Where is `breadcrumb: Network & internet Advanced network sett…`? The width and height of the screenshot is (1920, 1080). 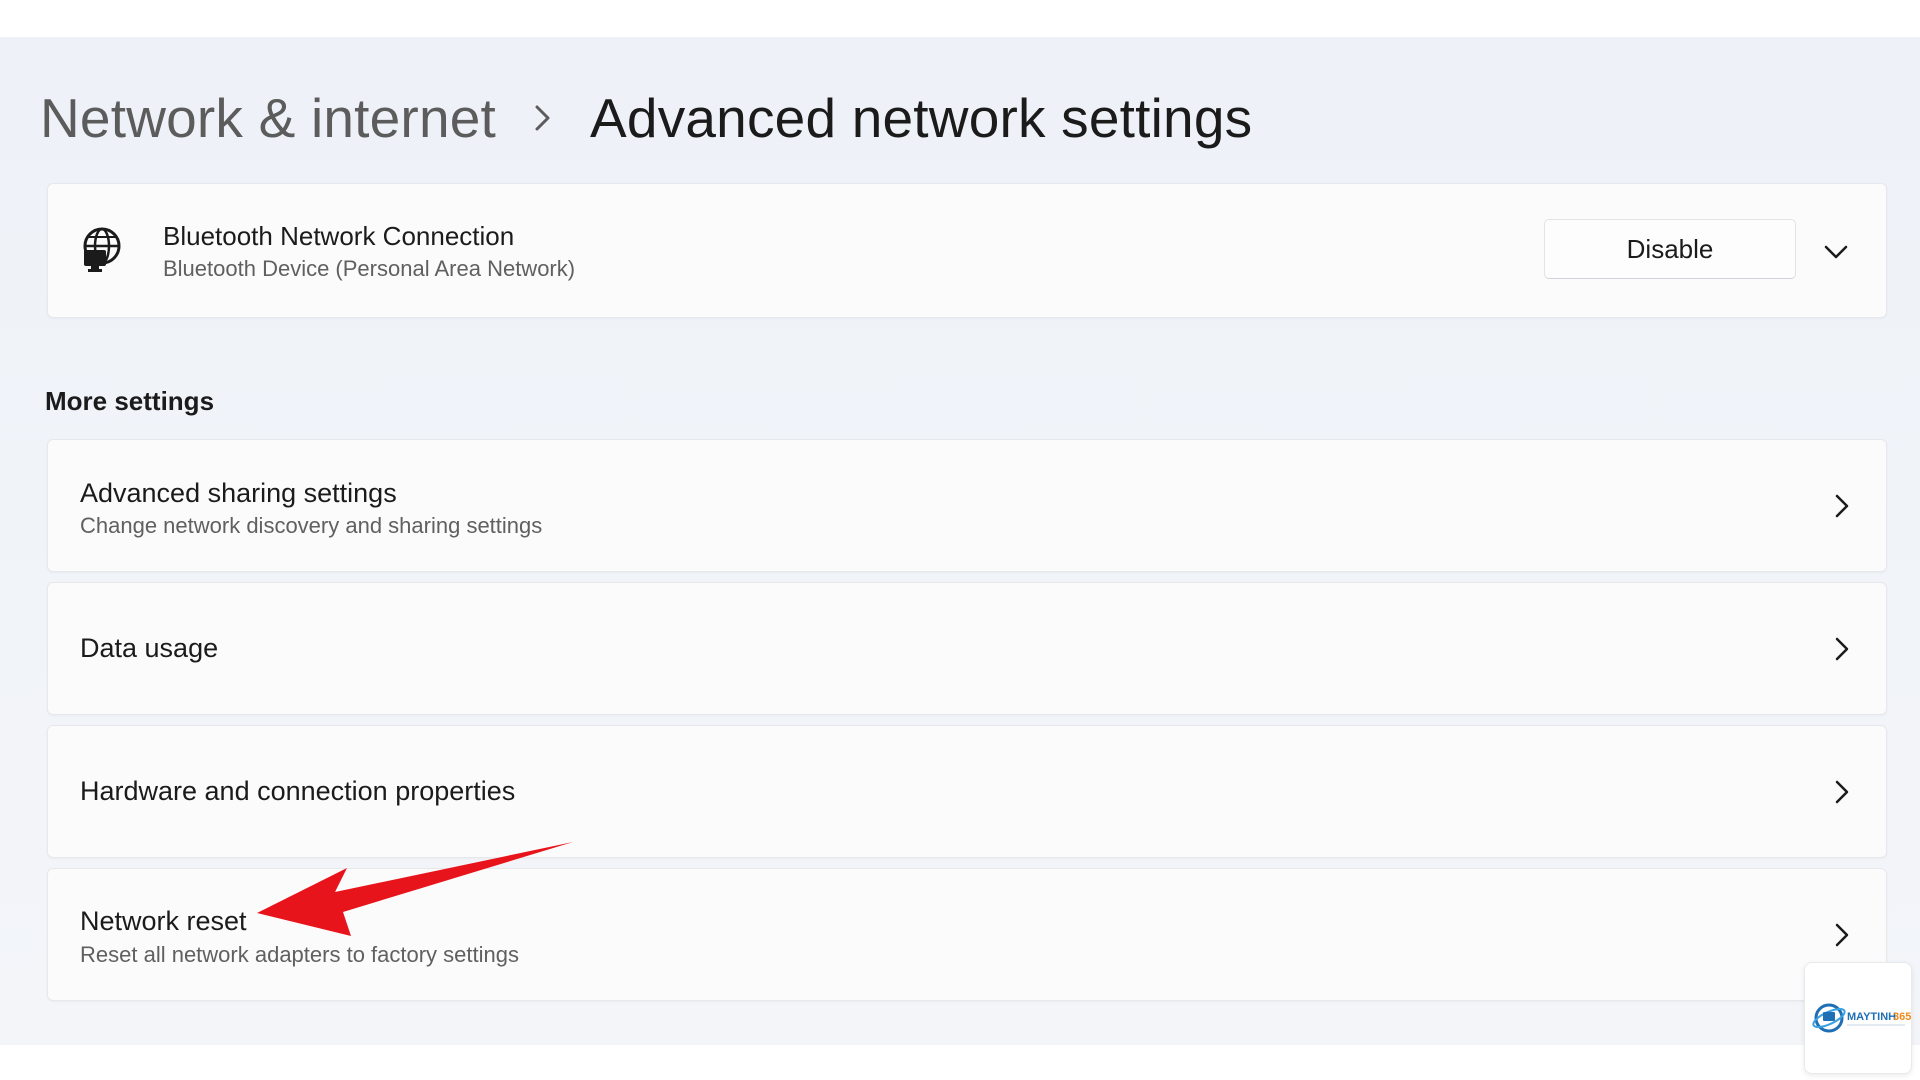
breadcrumb: Network & internet Advanced network sett… is located at coordinates (646, 118).